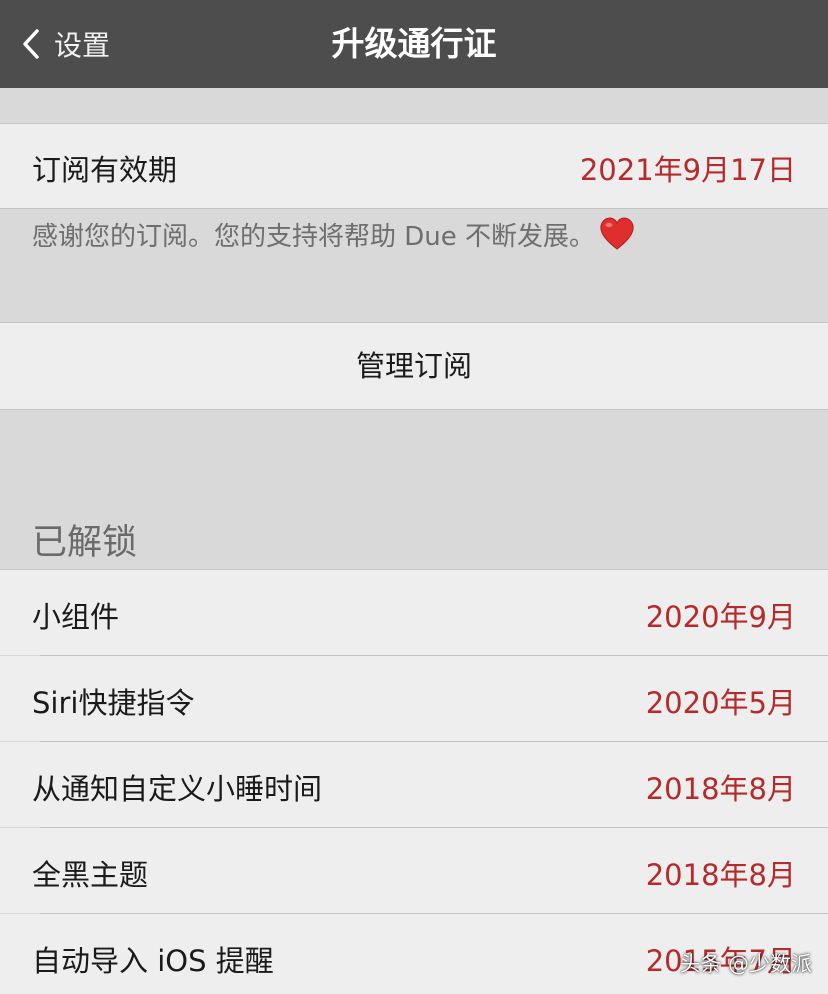 Image resolution: width=828 pixels, height=994 pixels. What do you see at coordinates (414, 166) in the screenshot?
I see `subscription-expiry-row: 订阅有效期 2021年9月17日` at bounding box center [414, 166].